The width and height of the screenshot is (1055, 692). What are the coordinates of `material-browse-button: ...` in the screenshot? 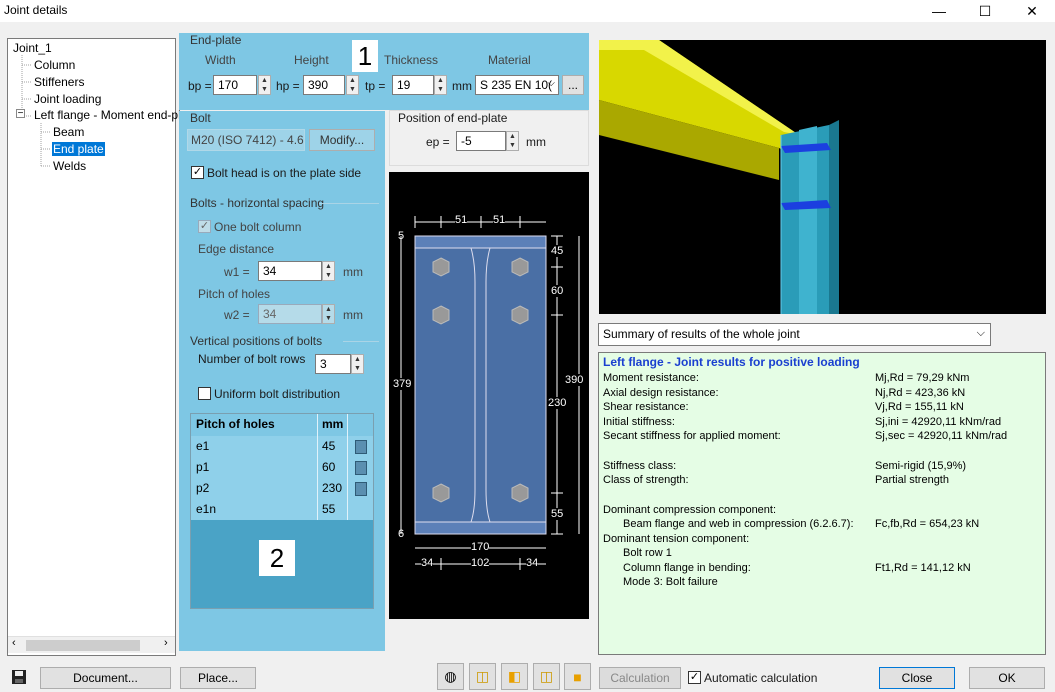 It's located at (573, 85).